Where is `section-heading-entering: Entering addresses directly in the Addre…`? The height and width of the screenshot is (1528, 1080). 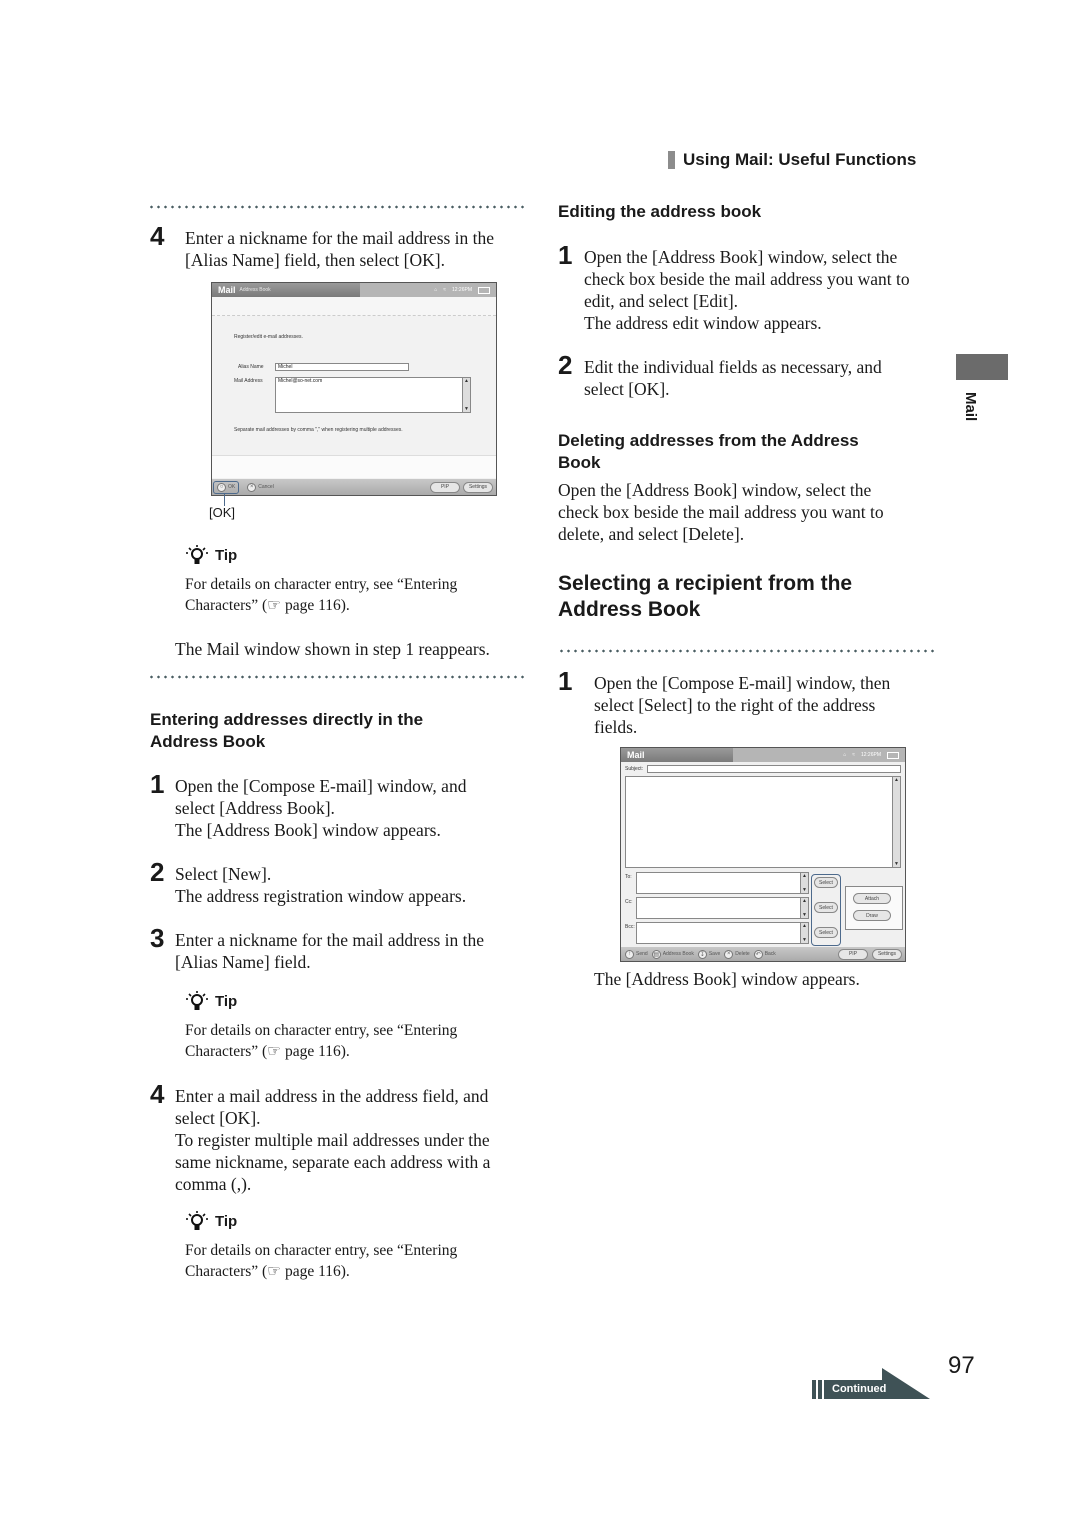
section-heading-entering: Entering addresses directly in the Addre… is located at coordinates (287, 730).